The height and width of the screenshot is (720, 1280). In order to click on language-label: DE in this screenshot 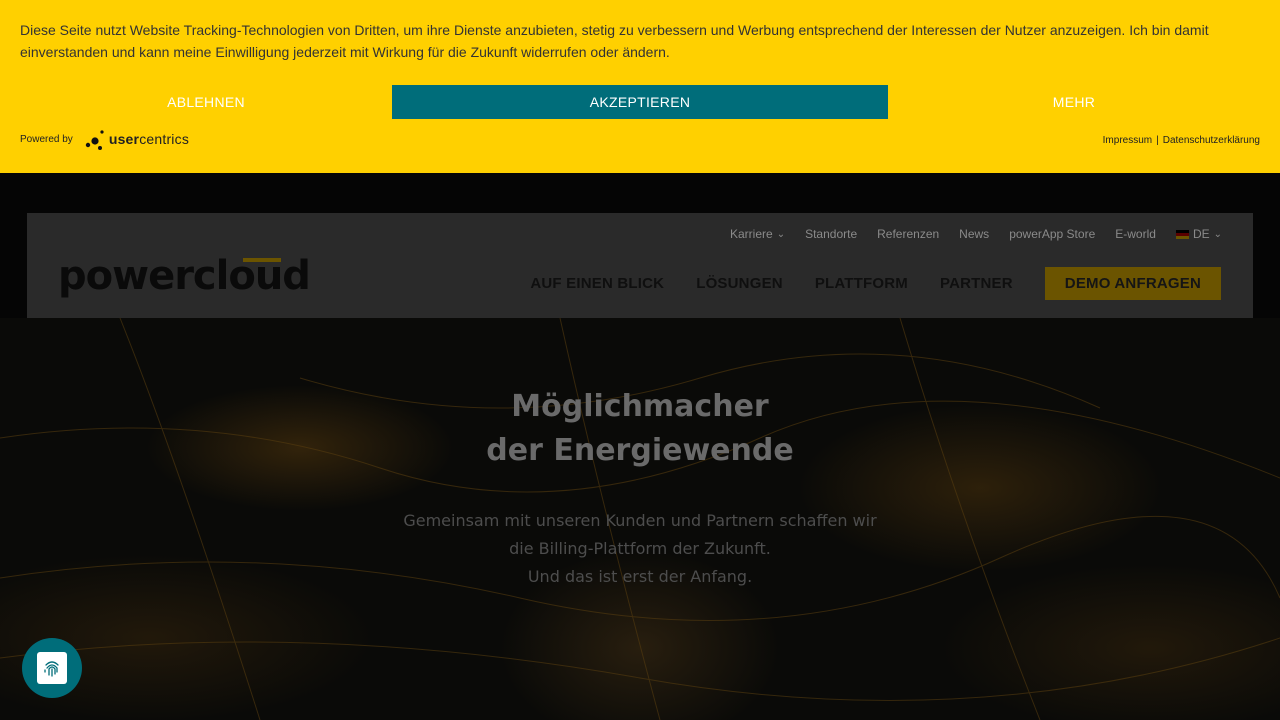, I will do `click(1201, 234)`.